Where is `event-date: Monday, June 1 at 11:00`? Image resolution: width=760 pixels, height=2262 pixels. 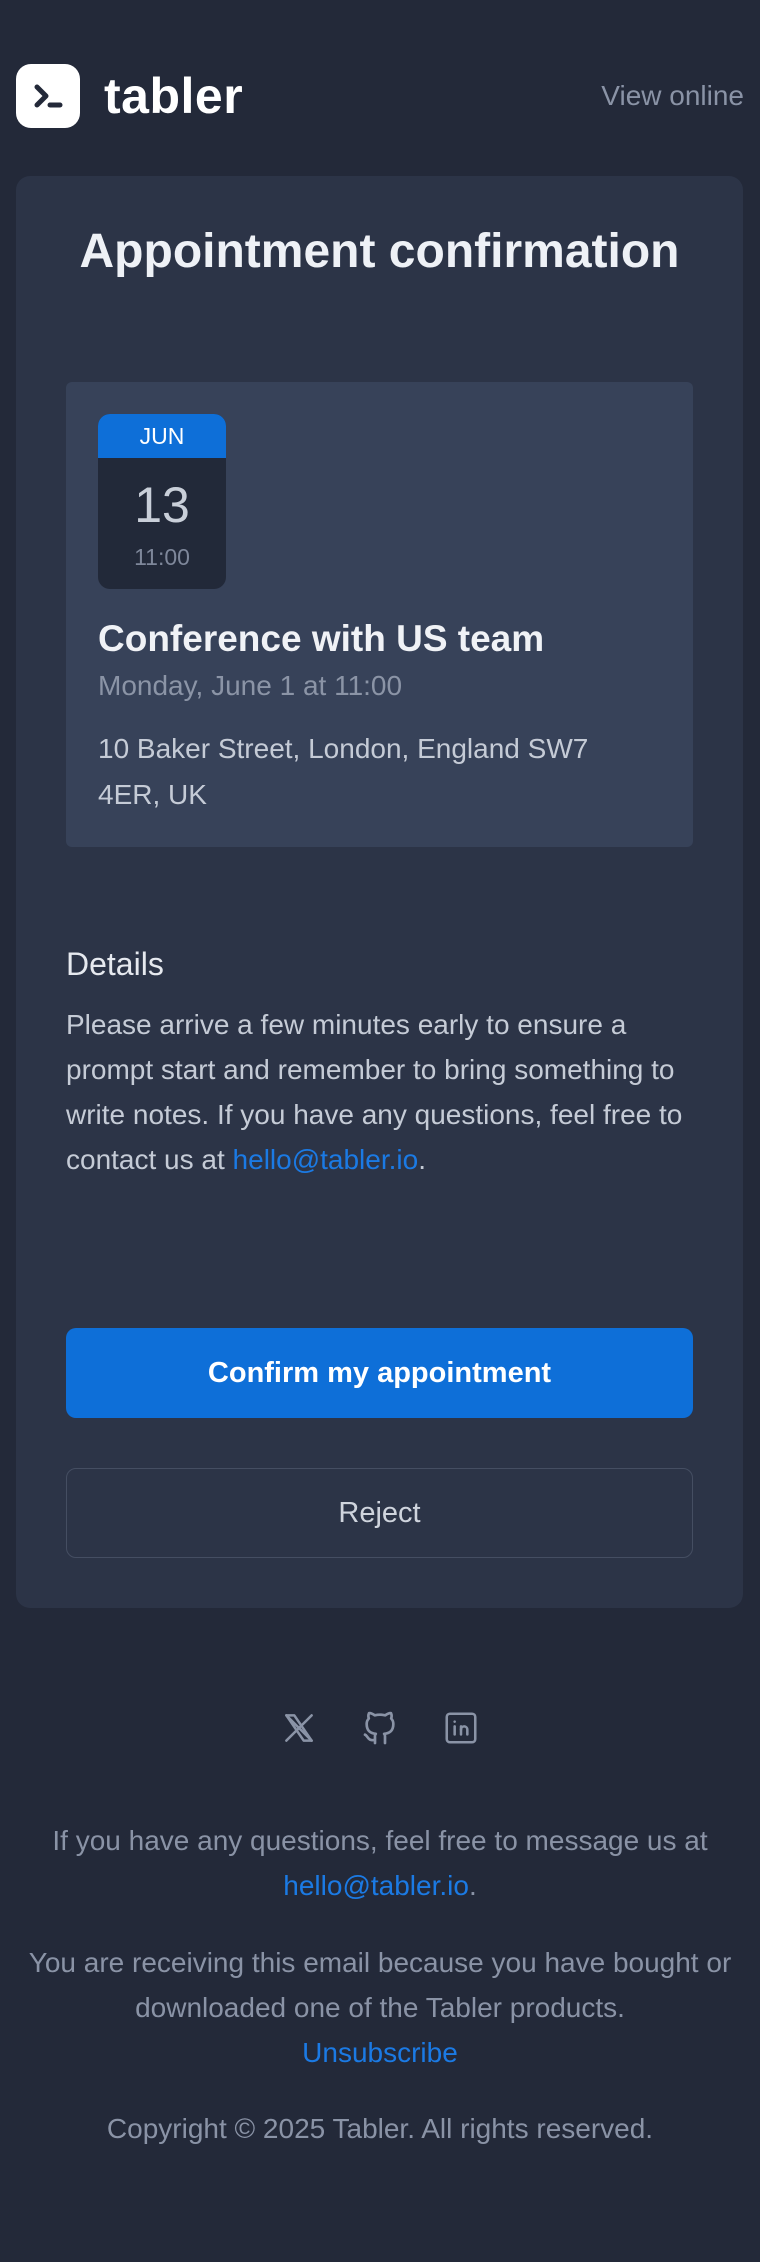
event-date: Monday, June 1 at 11:00 is located at coordinates (250, 685).